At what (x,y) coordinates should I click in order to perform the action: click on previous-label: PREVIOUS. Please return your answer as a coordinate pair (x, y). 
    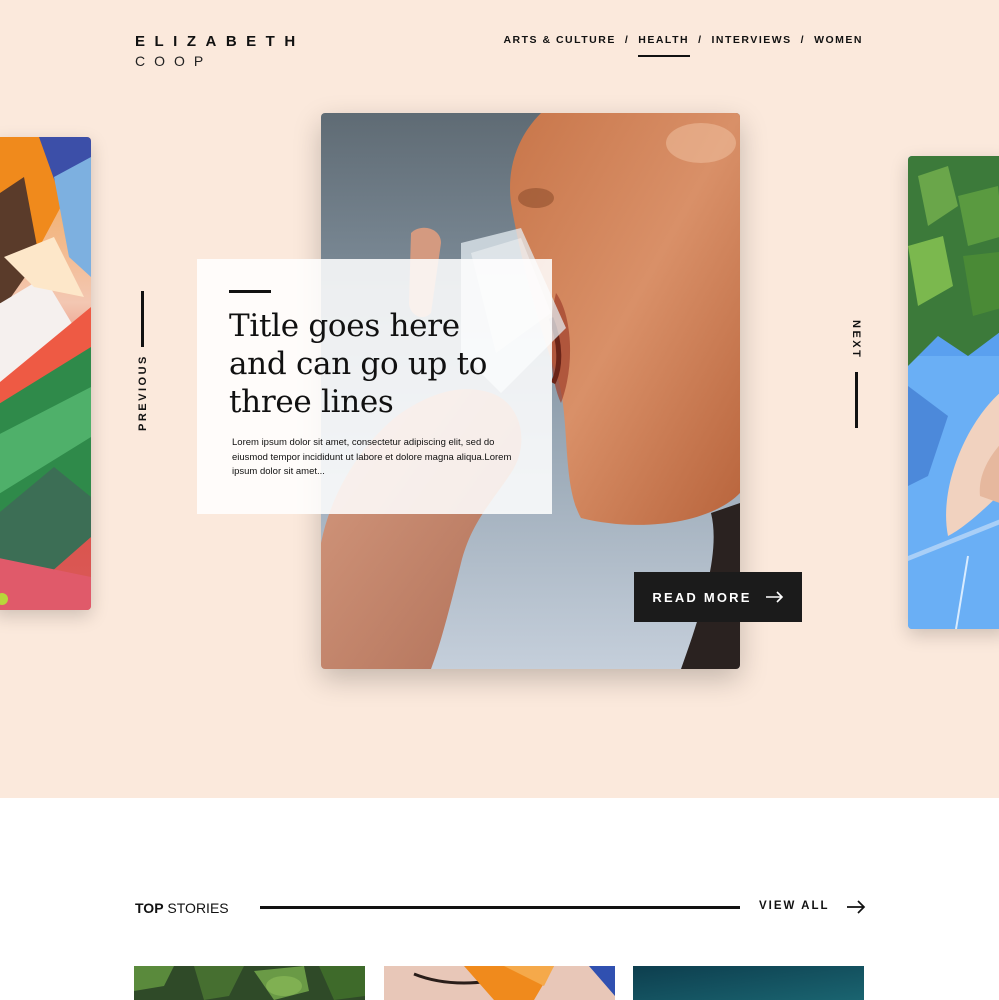
    Looking at the image, I should click on (143, 392).